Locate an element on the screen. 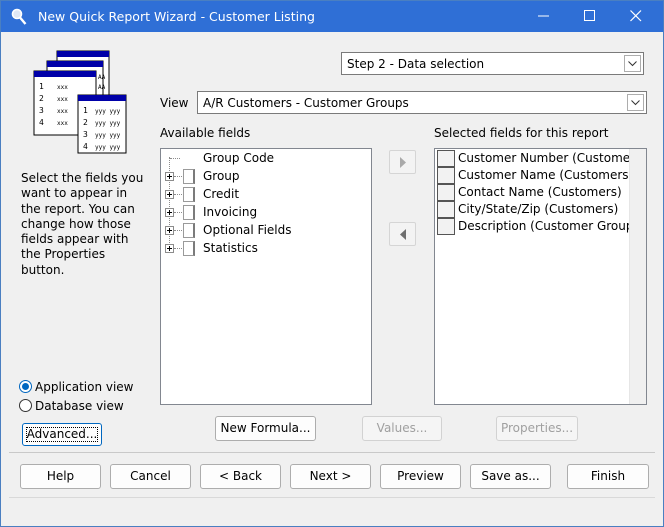 The width and height of the screenshot is (664, 527). svg-text: 4 is located at coordinates (41, 122).